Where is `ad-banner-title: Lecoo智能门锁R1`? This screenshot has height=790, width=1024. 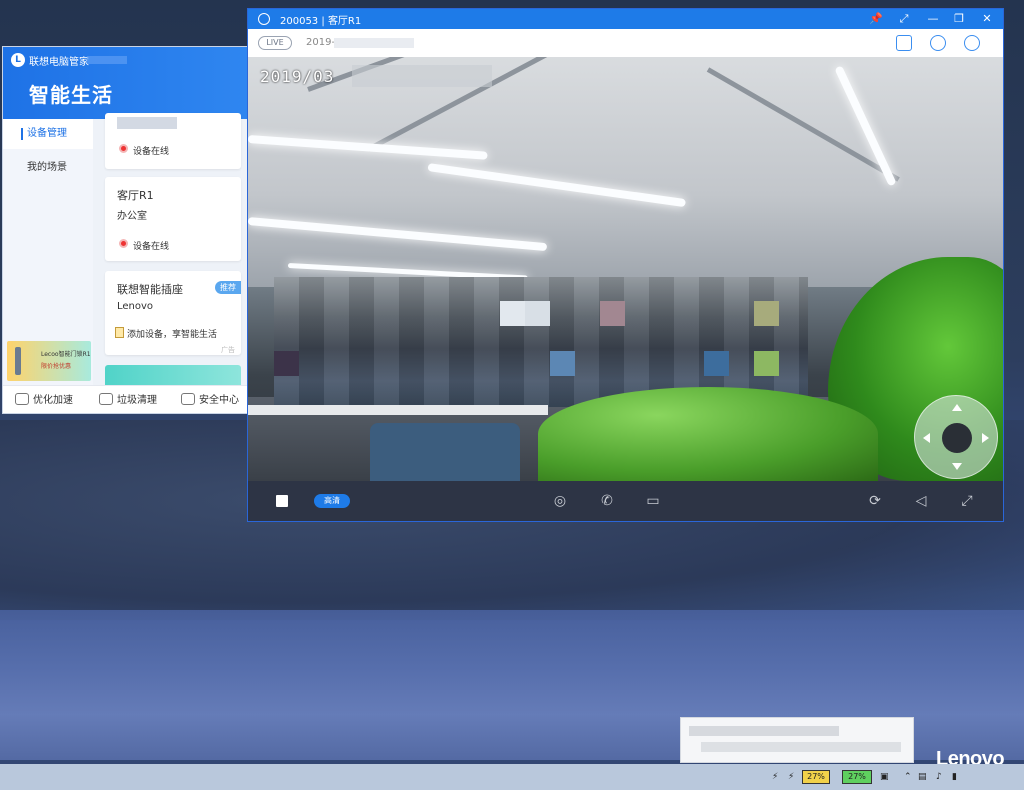 ad-banner-title: Lecoo智能门锁R1 is located at coordinates (66, 354).